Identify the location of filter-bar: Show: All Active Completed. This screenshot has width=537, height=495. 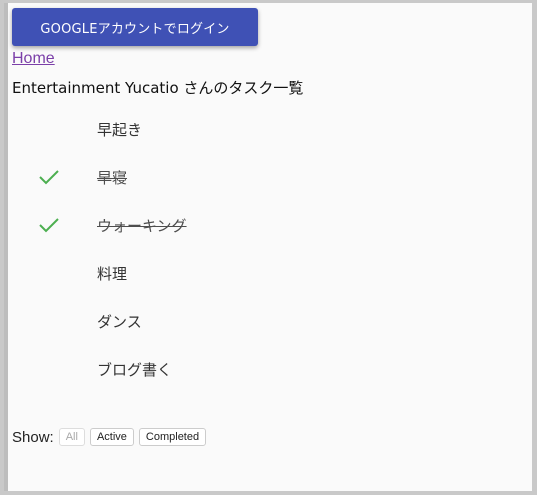
(111, 437).